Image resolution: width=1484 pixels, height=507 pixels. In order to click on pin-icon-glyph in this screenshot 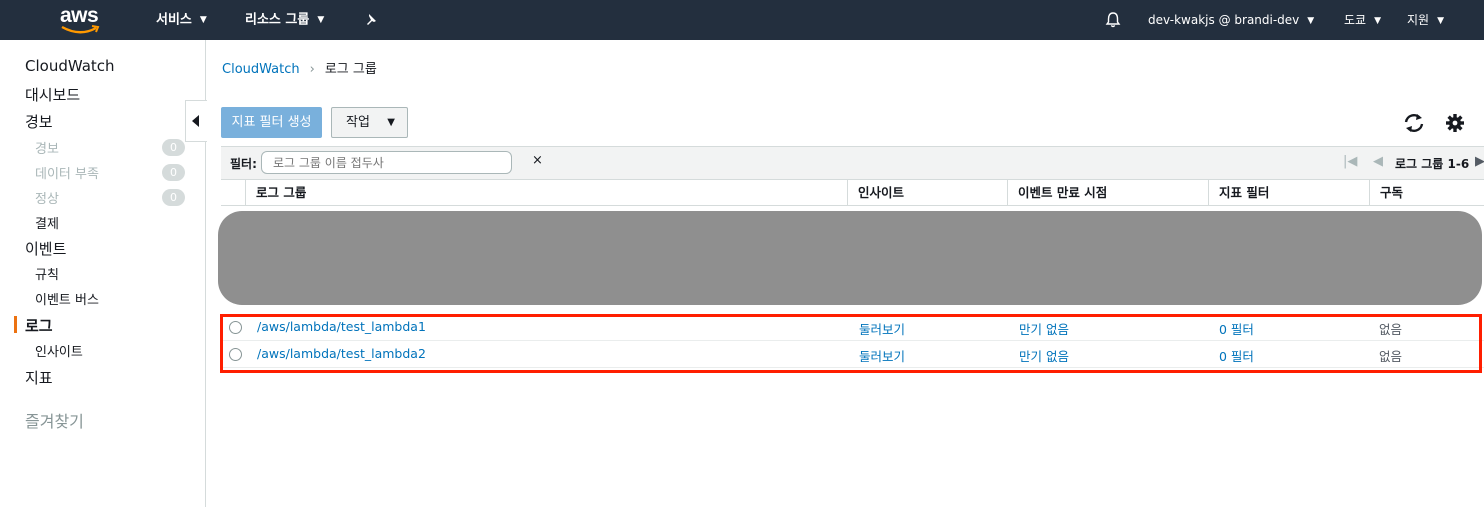, I will do `click(371, 19)`.